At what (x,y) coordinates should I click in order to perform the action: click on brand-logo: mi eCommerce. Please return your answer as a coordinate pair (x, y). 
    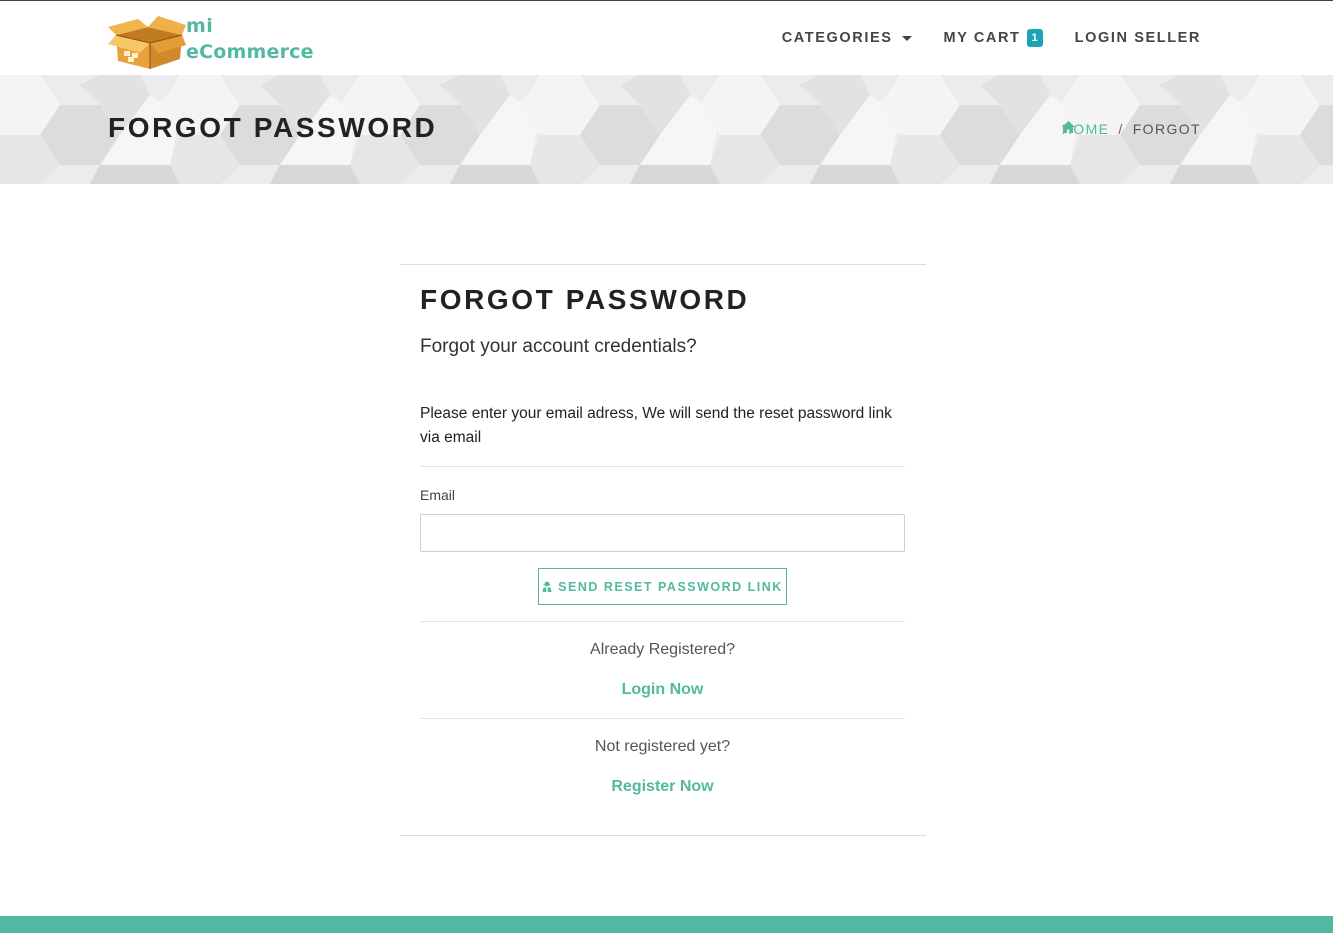
    Looking at the image, I should click on (215, 42).